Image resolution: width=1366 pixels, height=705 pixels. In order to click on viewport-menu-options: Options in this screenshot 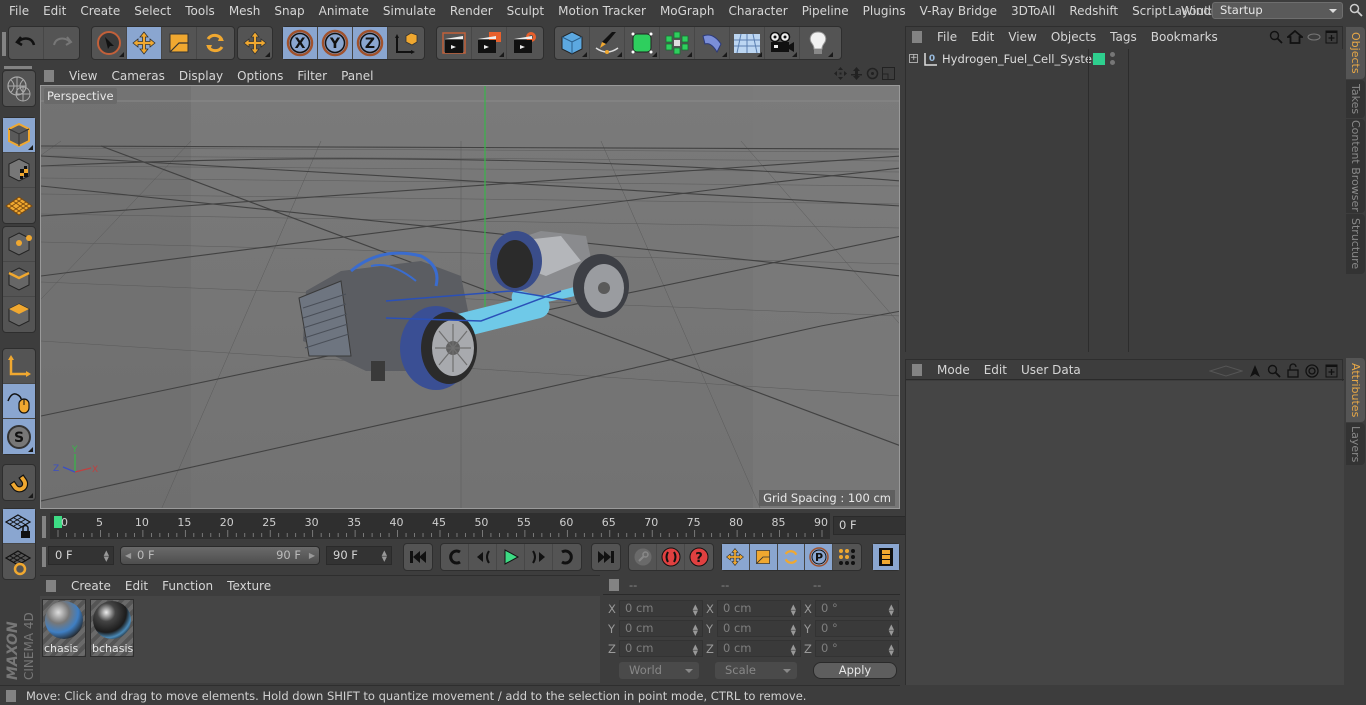, I will do `click(260, 76)`.